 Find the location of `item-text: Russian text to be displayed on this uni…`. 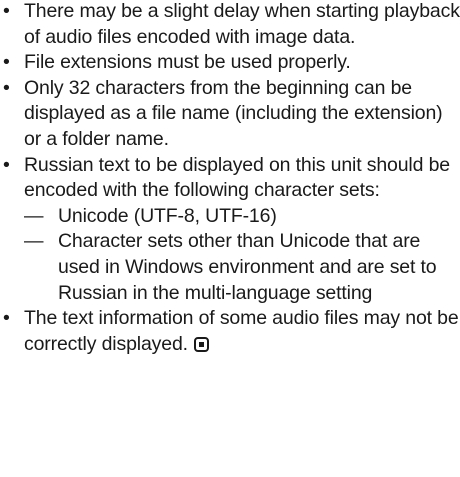

item-text: Russian text to be displayed on this uni… is located at coordinates (237, 177).